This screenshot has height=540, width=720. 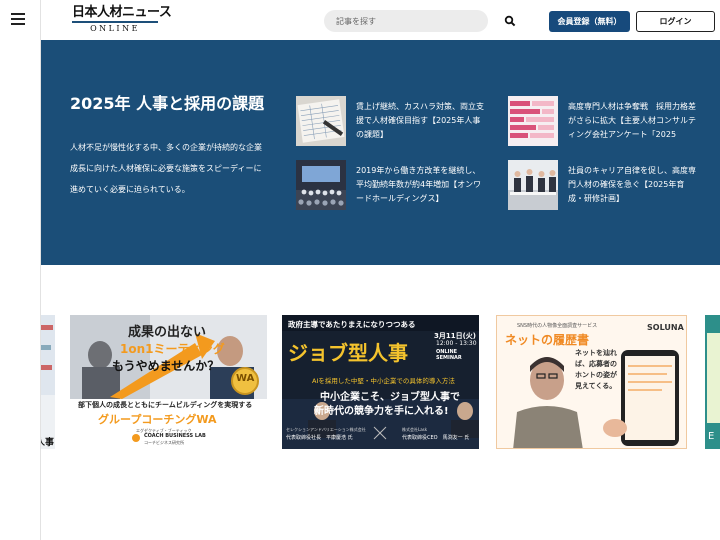 I want to click on coaching-company-jp: コーチビジネス研究所, so click(x=164, y=442).